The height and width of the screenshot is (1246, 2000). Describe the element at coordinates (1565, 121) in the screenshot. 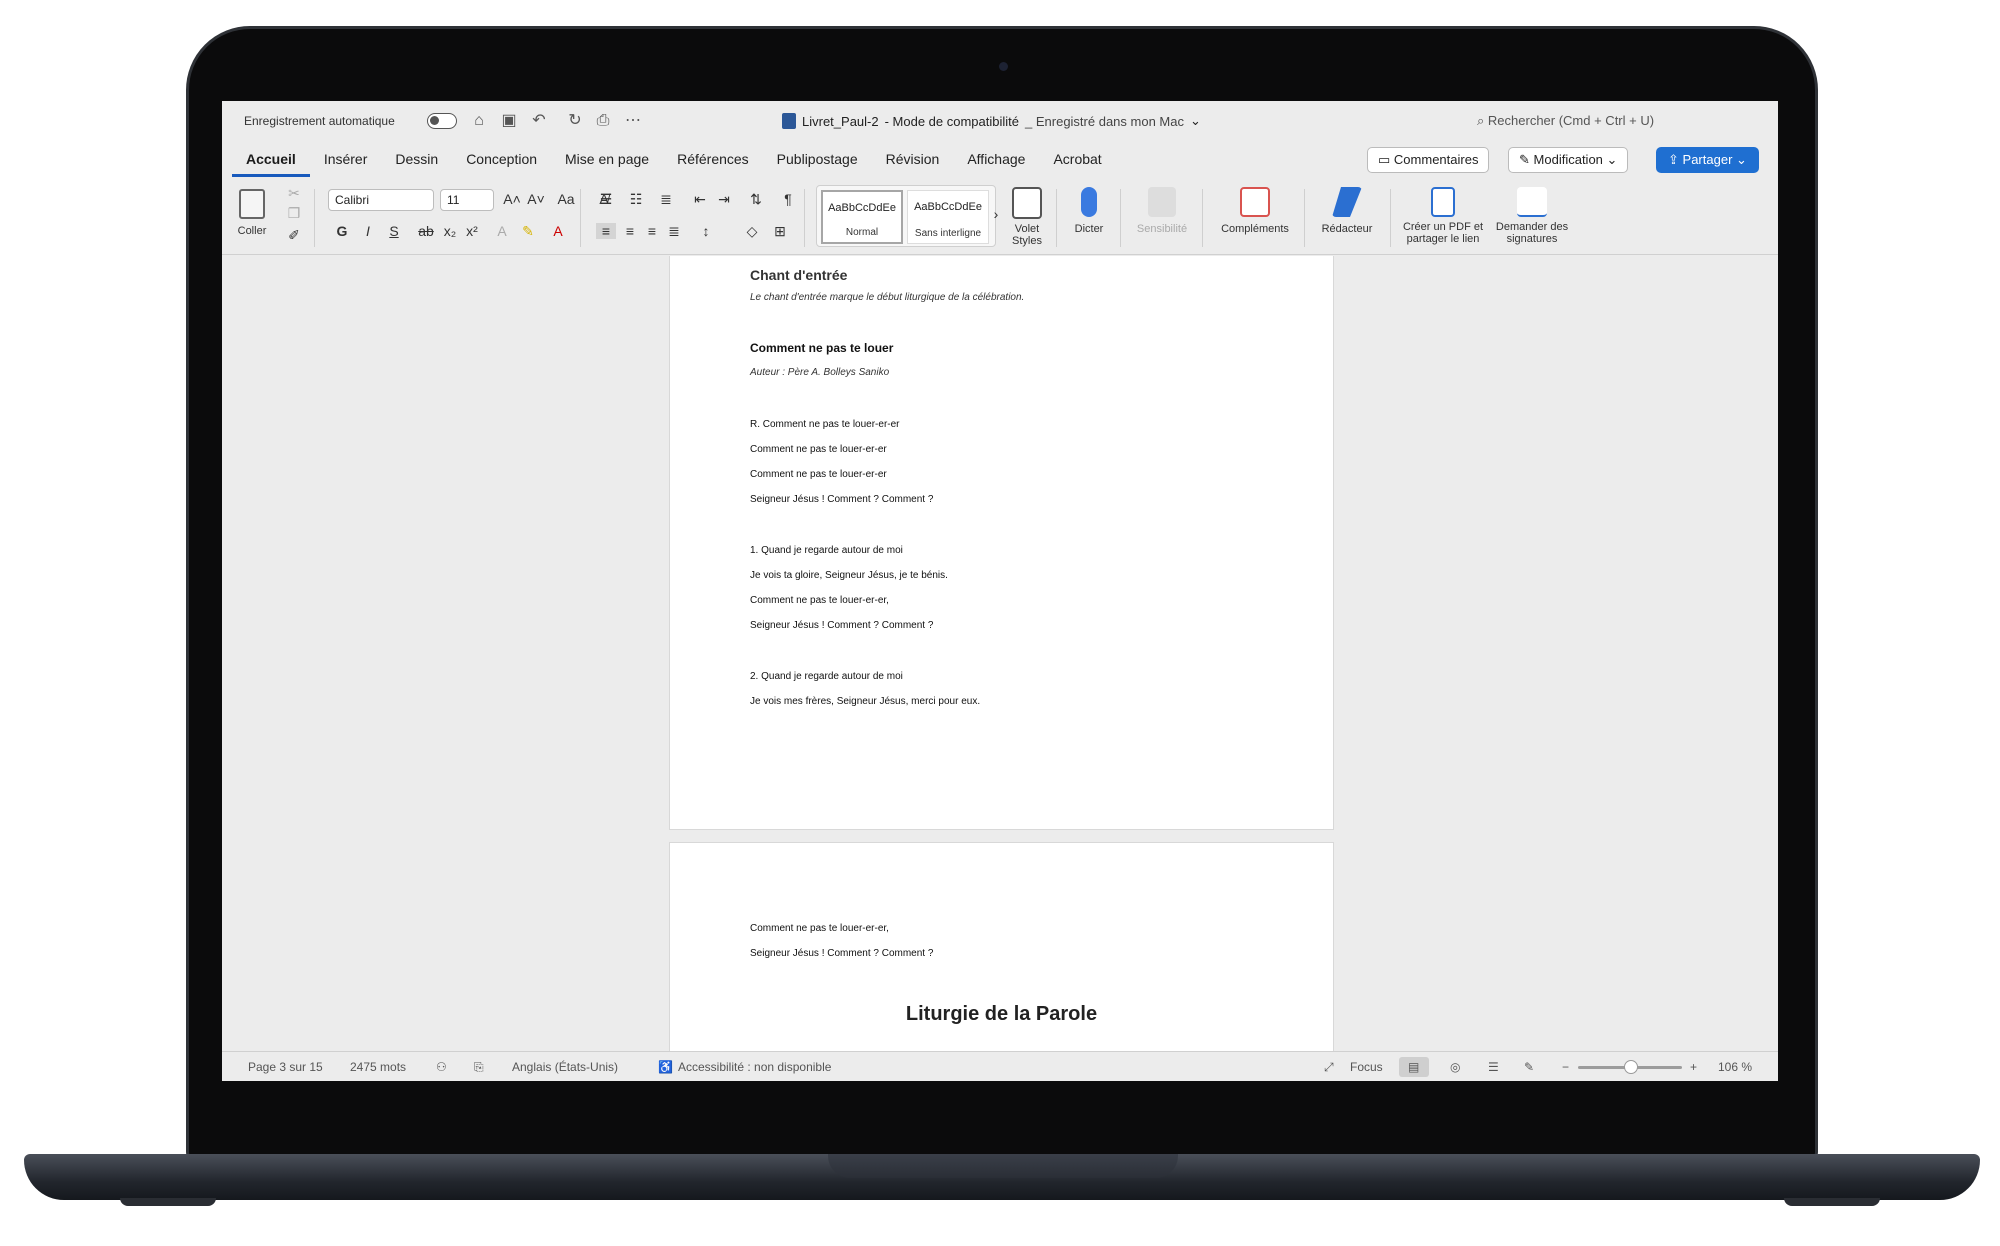

I see `search-box: ⌕ Rechercher (Cmd + Ctrl + U)` at that location.